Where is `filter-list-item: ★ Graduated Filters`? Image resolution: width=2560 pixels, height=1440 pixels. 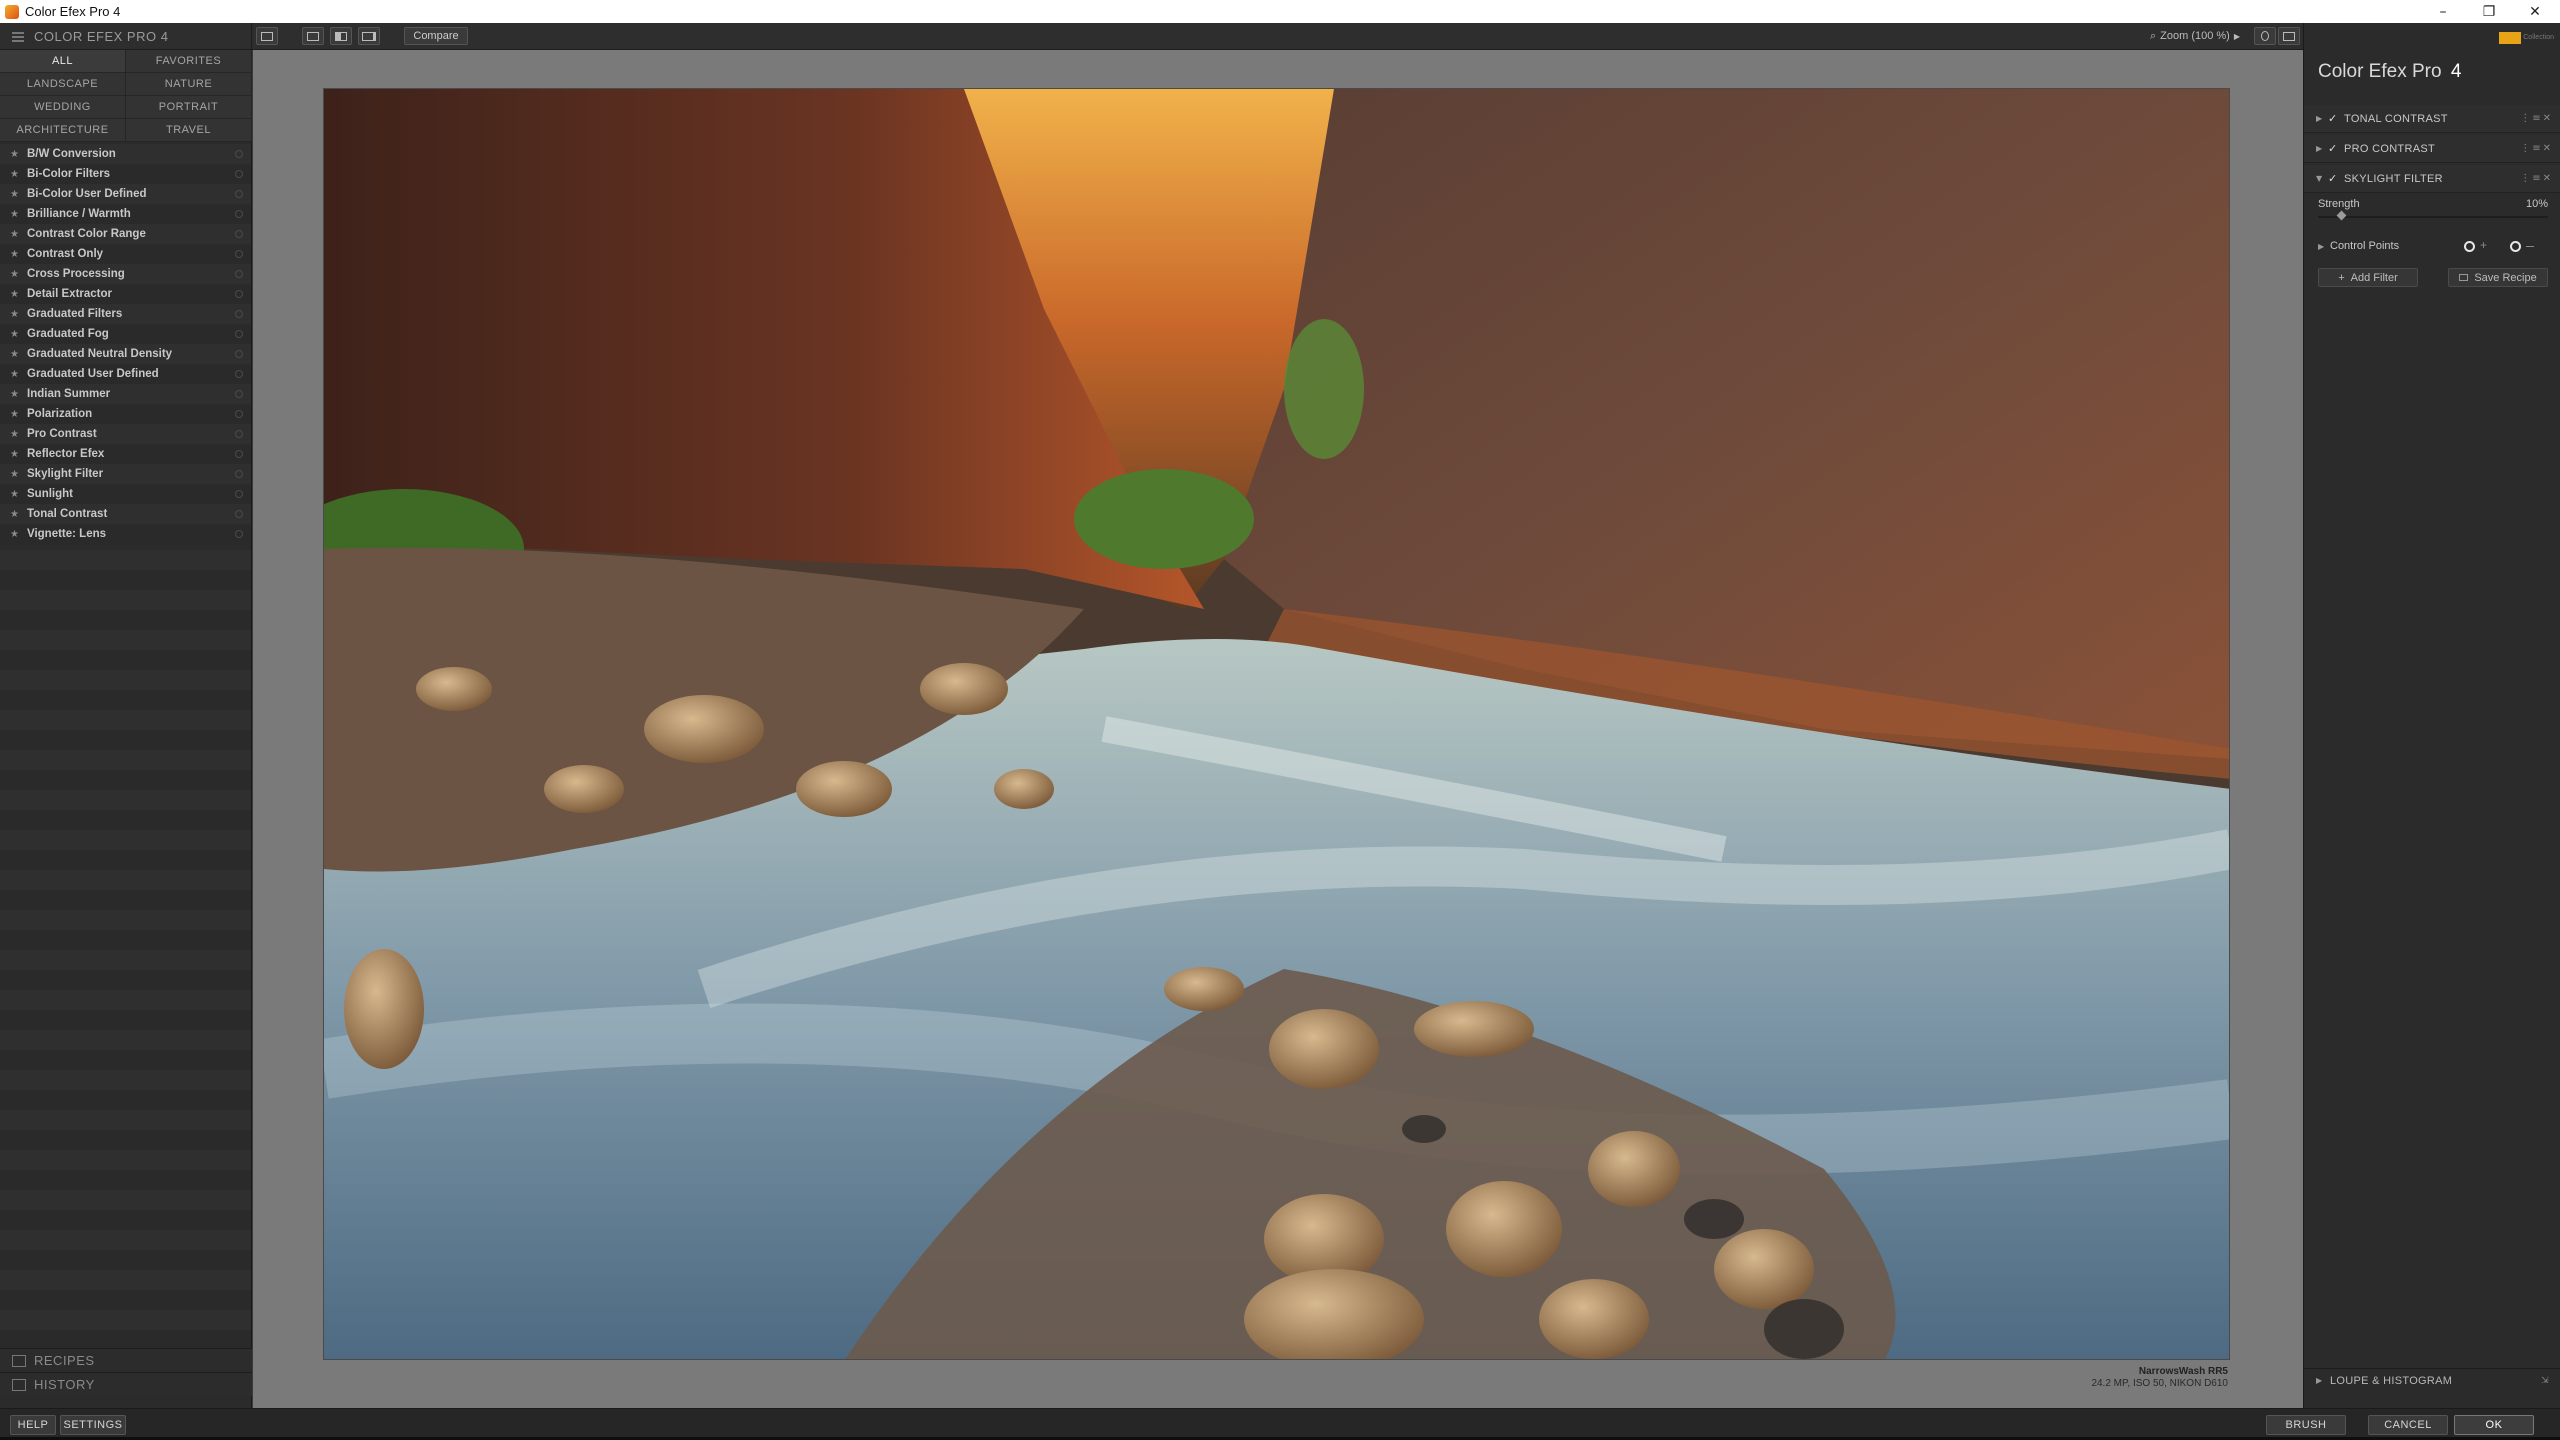
filter-list-item: ★ Graduated Filters is located at coordinates (125, 314).